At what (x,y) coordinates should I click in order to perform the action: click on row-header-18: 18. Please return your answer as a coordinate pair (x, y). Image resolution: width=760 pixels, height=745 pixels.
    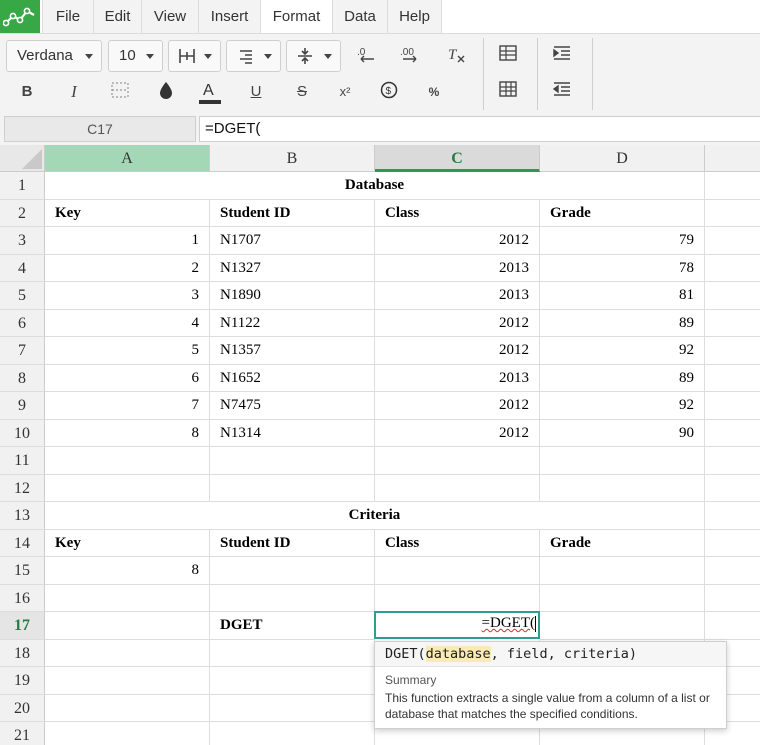
    Looking at the image, I should click on (22, 653).